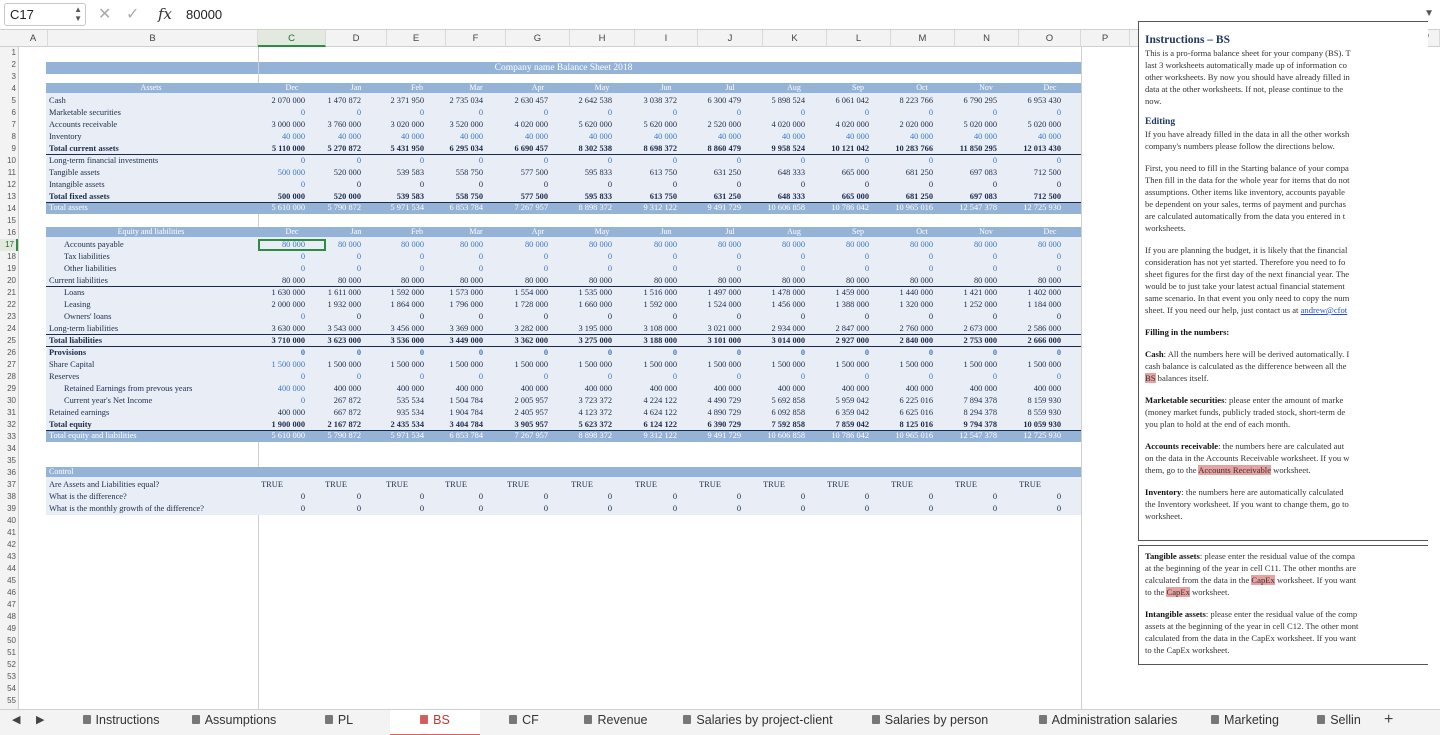 The width and height of the screenshot is (1440, 735). What do you see at coordinates (9, 317) in the screenshot?
I see `row-header-23: 23` at bounding box center [9, 317].